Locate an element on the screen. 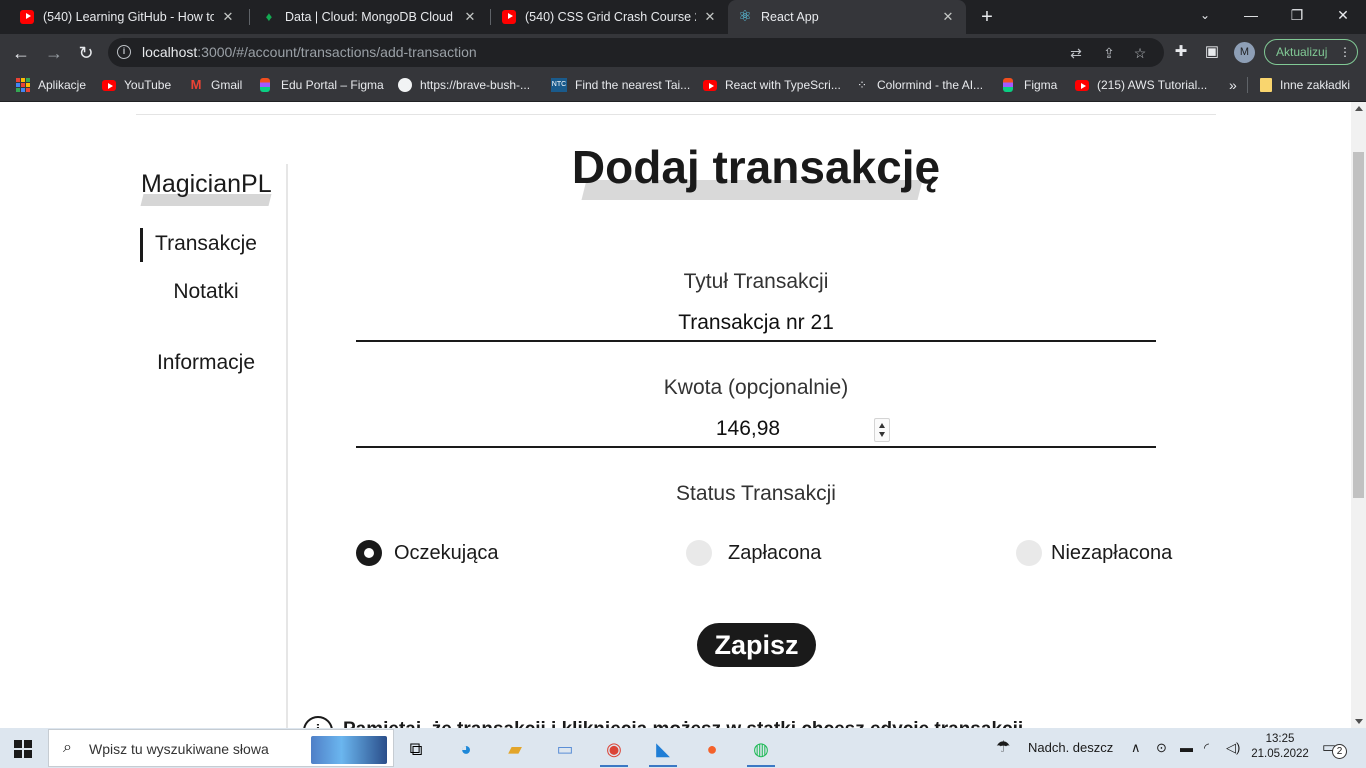 The height and width of the screenshot is (768, 1366). menu-dots-icon: ⋮ is located at coordinates (1345, 52).